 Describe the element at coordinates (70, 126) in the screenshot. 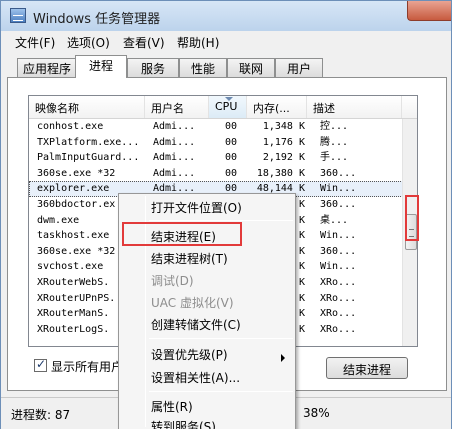

I see `process-name: conhost.exe` at that location.